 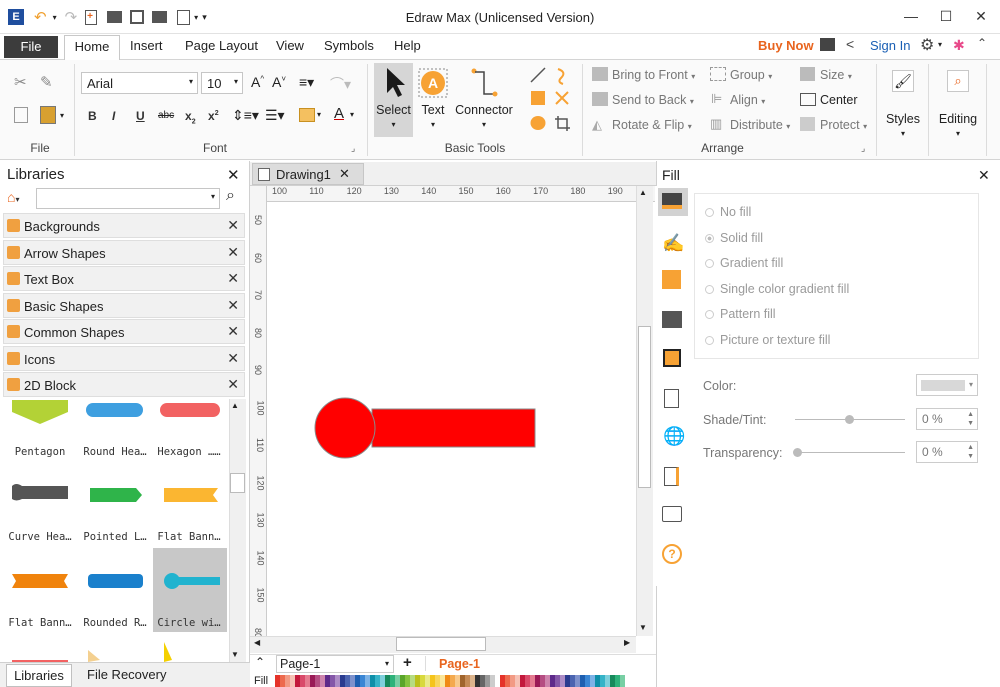 What do you see at coordinates (627, 642) in the screenshot?
I see `canvas-scroll-right-icon: ▶` at bounding box center [627, 642].